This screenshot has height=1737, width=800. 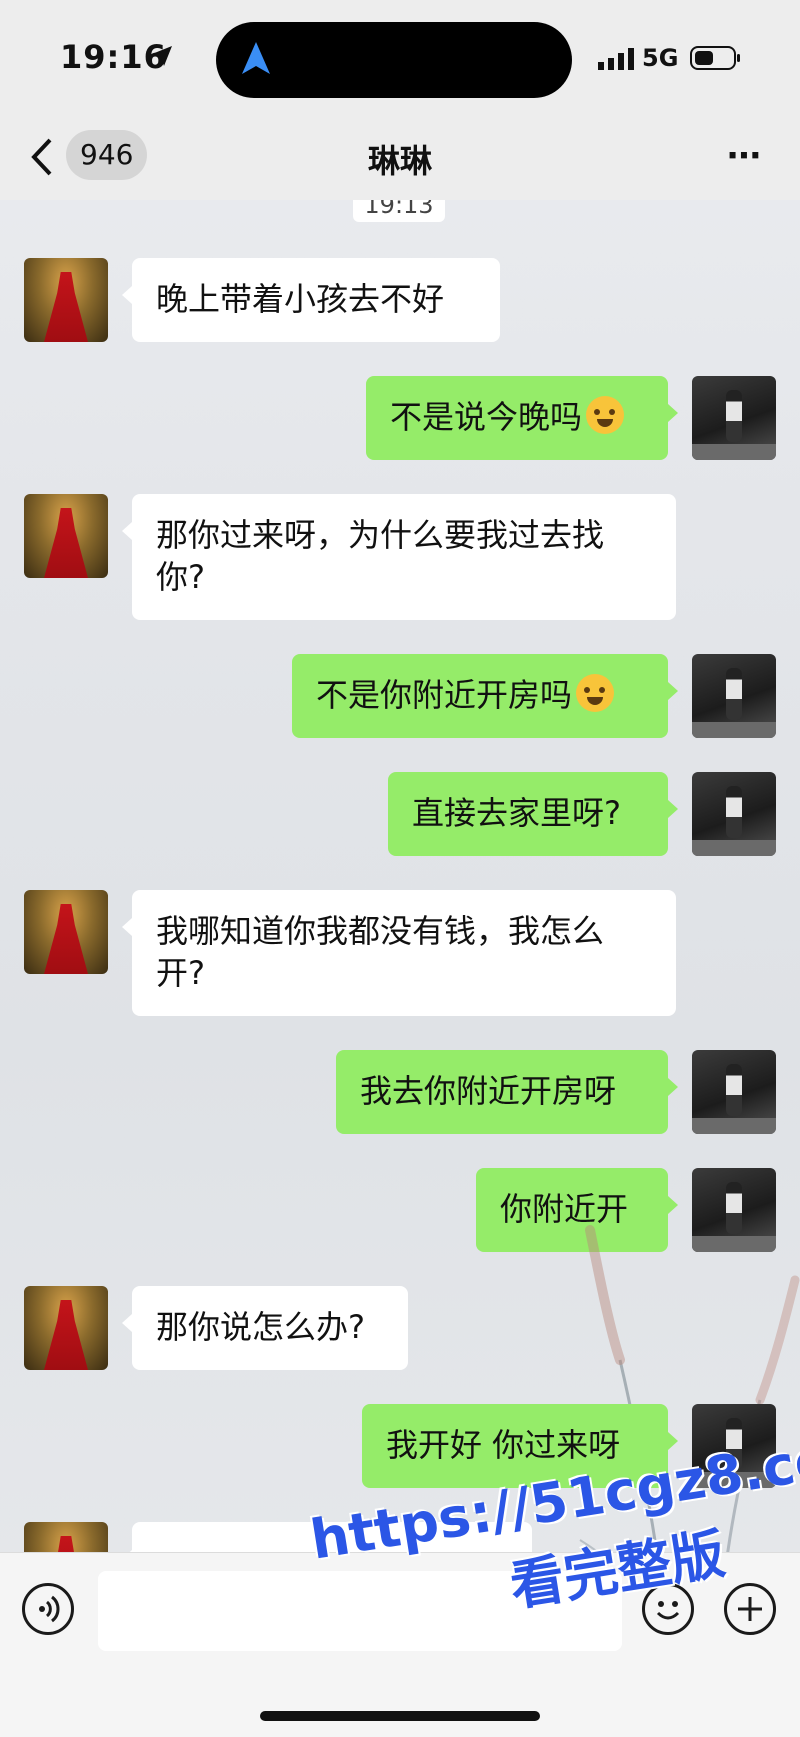 I want to click on message-text: 那你说怎么办?, so click(x=260, y=1327).